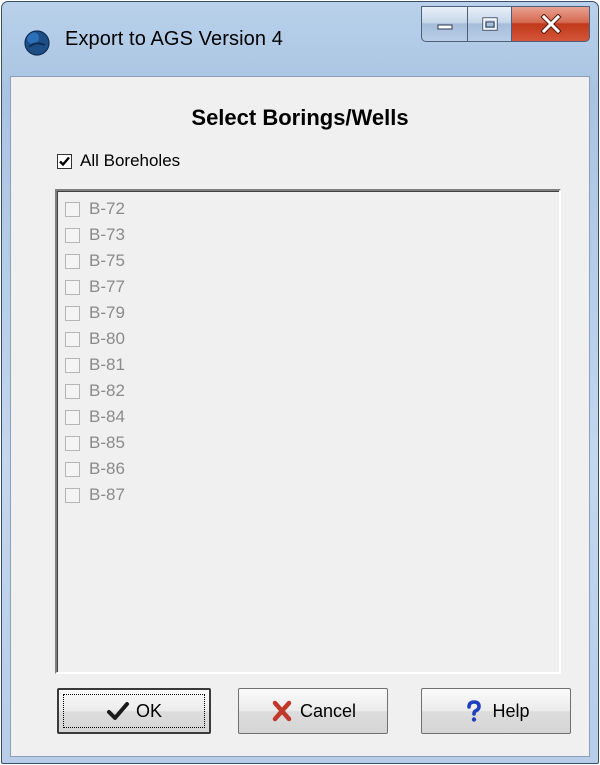  I want to click on borehole-label: B-80, so click(107, 338).